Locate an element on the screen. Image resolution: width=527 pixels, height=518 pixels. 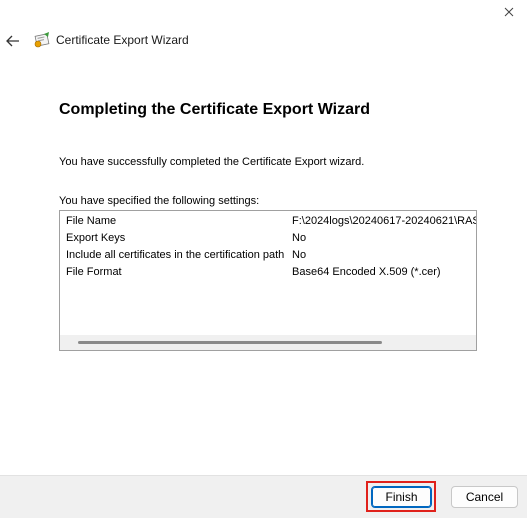
settings-value: F:\2024logs\20240617-20240621\RAS is located at coordinates (384, 221).